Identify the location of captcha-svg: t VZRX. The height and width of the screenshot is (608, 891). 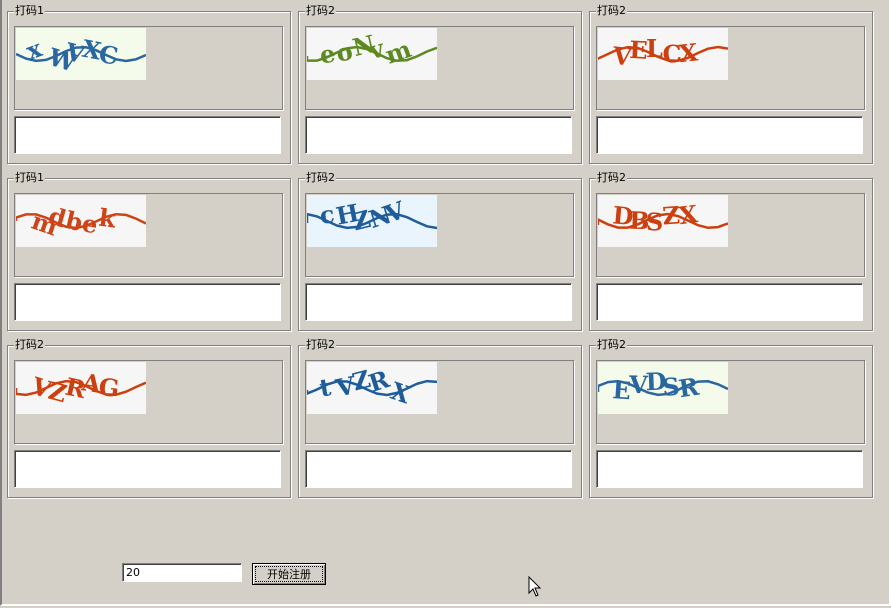
(372, 387).